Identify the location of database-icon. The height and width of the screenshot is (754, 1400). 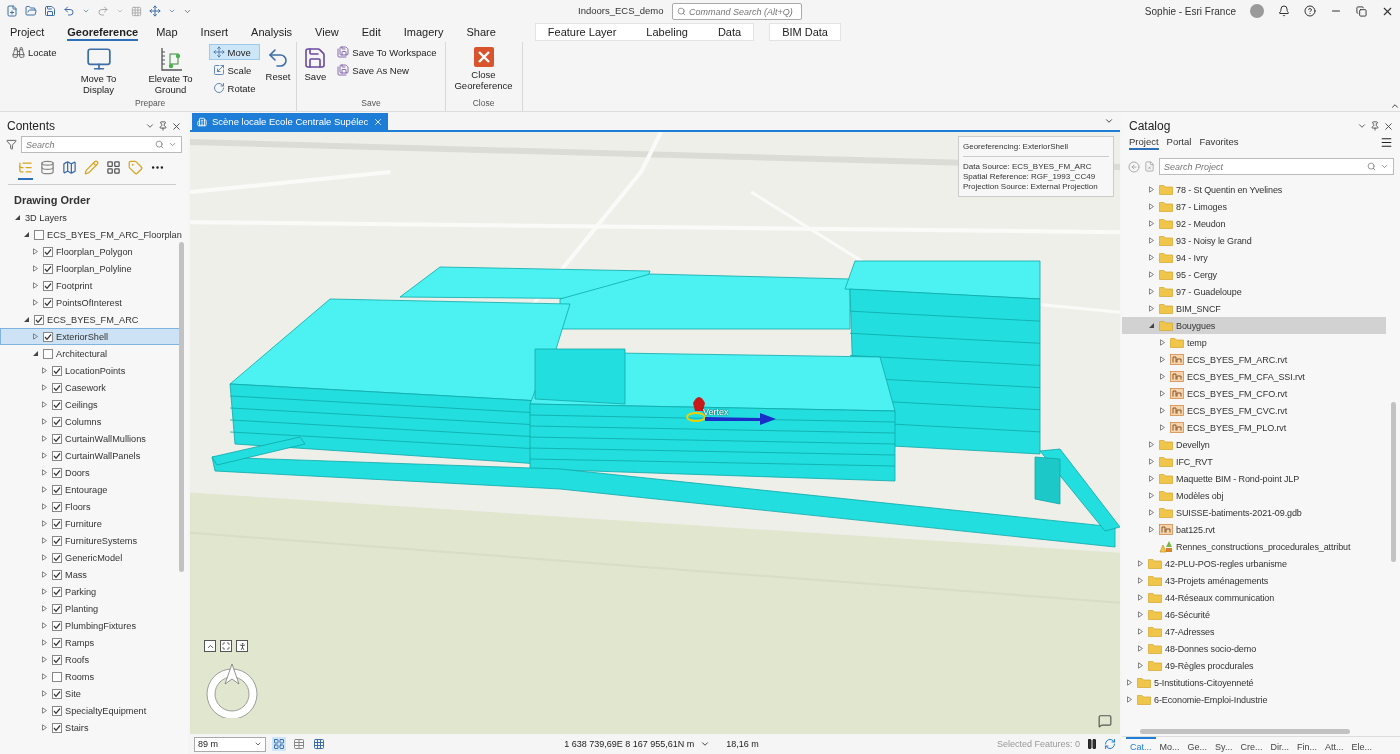
(47, 167).